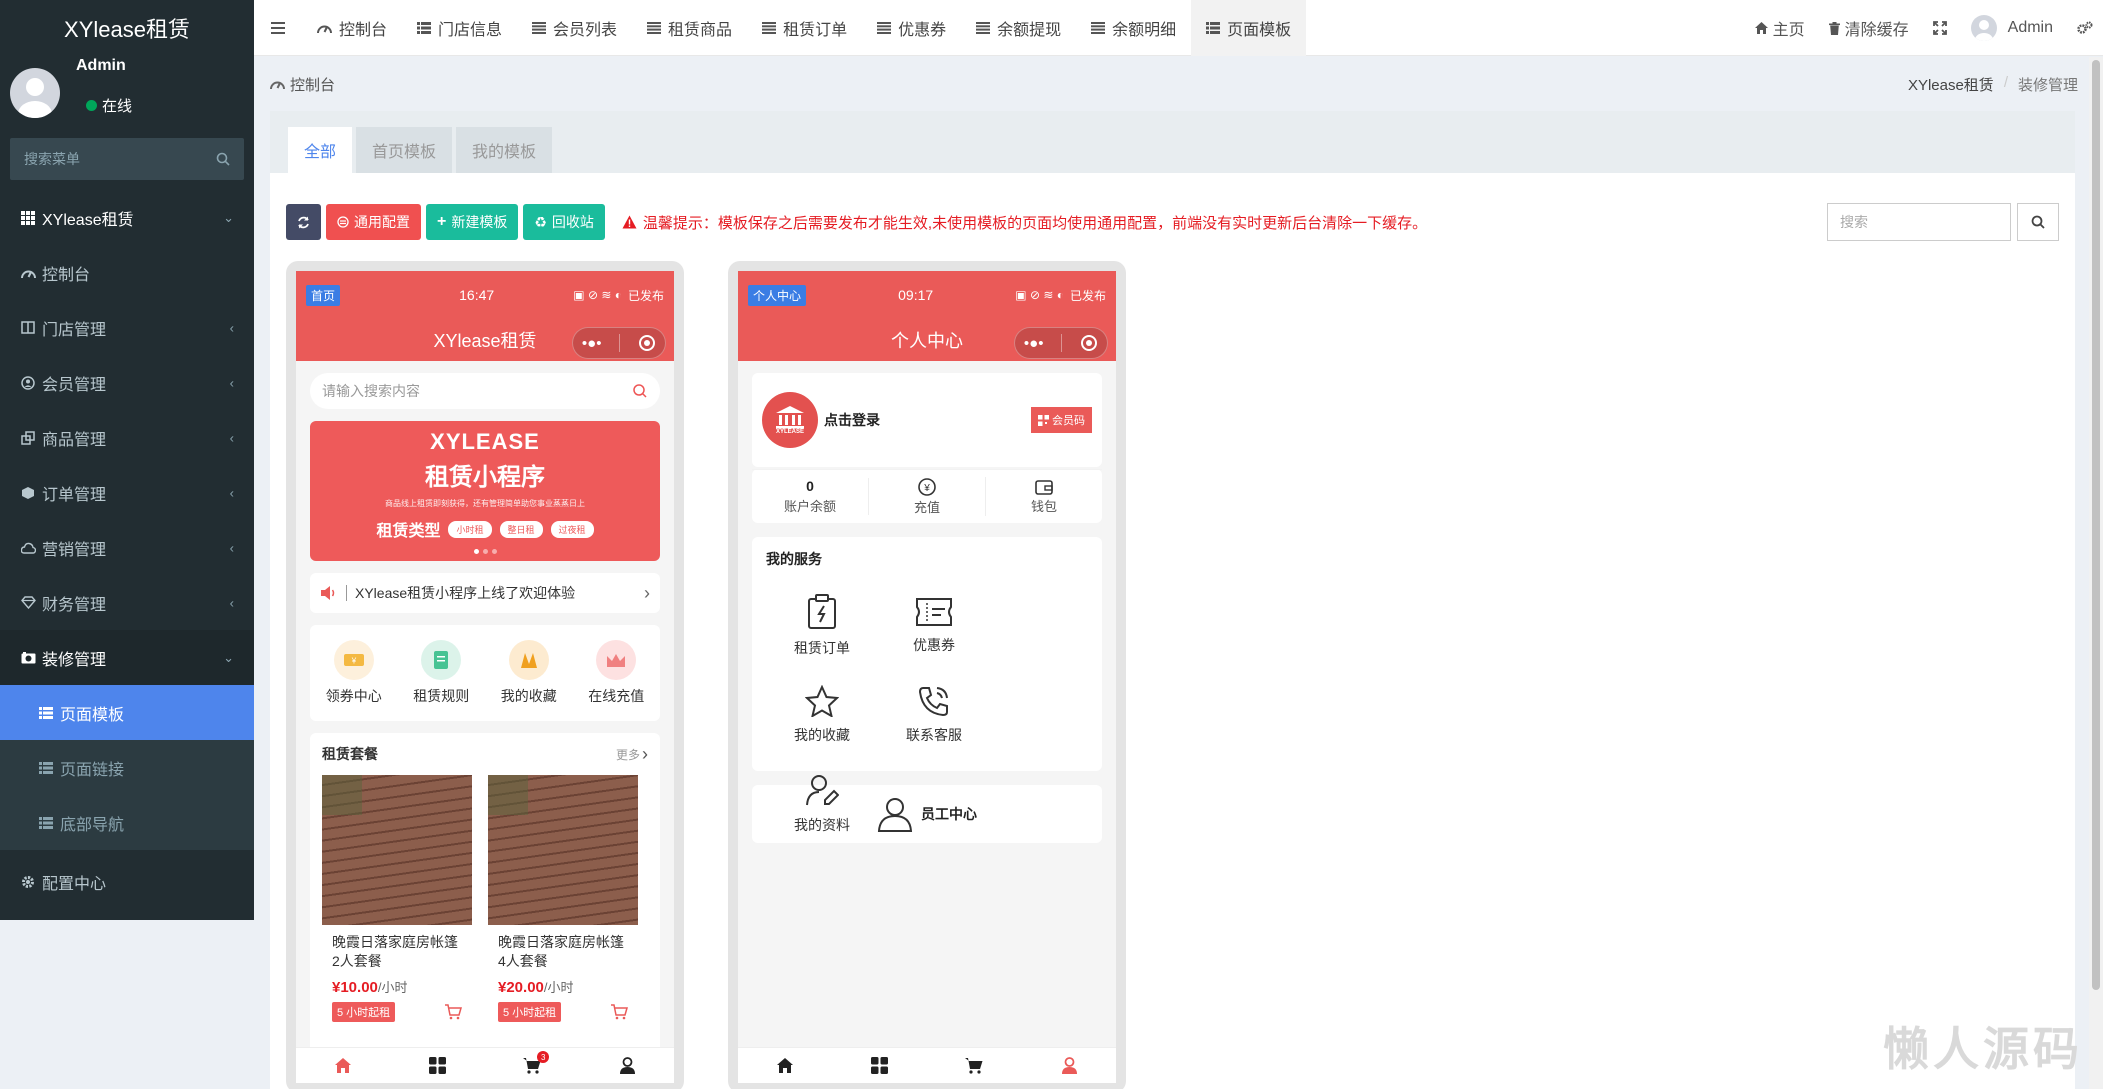 This screenshot has width=2103, height=1089. I want to click on sidebar-search-input: 搜索菜单, so click(127, 159).